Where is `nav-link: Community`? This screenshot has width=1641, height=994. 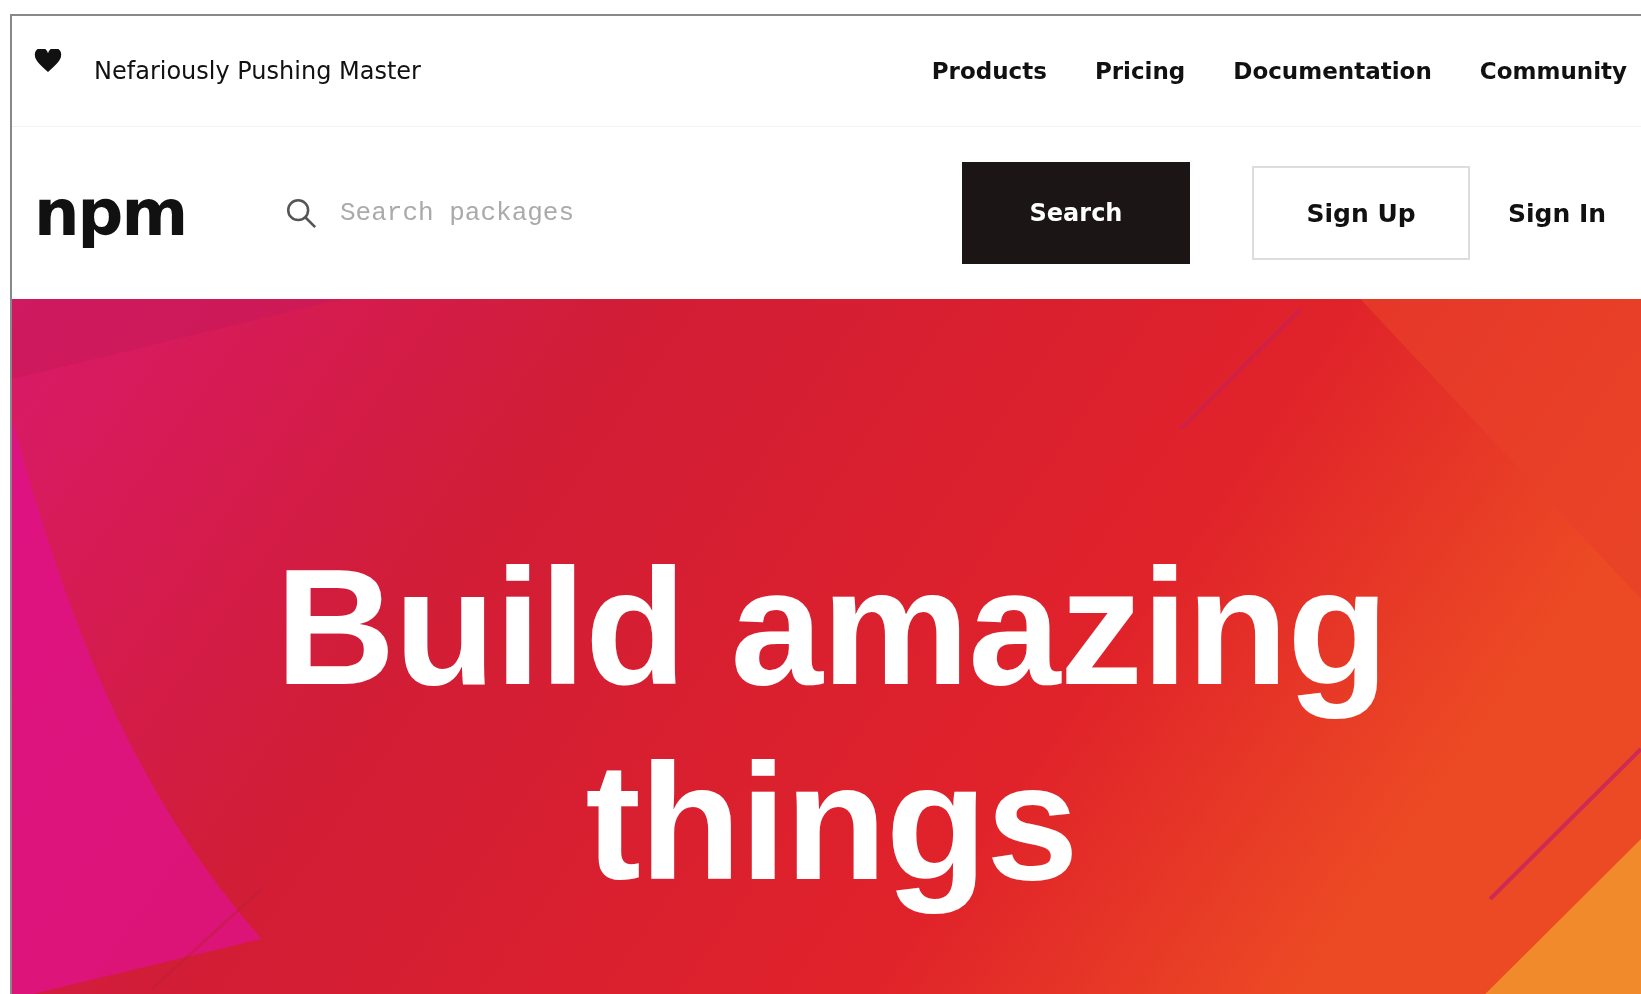 nav-link: Community is located at coordinates (1553, 71).